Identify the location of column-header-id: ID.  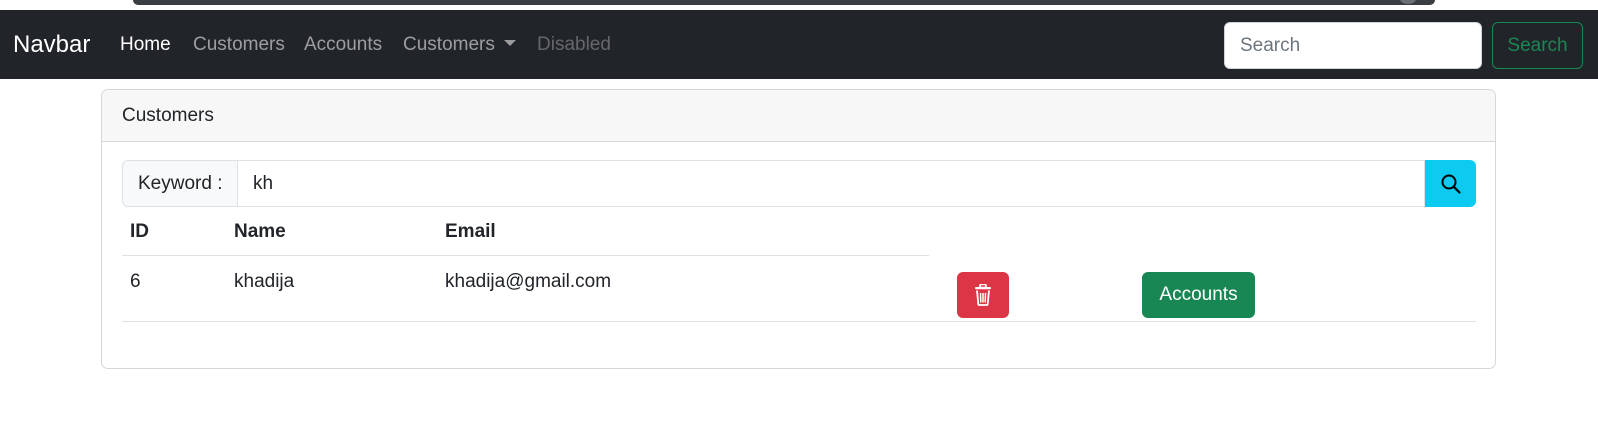
(139, 231).